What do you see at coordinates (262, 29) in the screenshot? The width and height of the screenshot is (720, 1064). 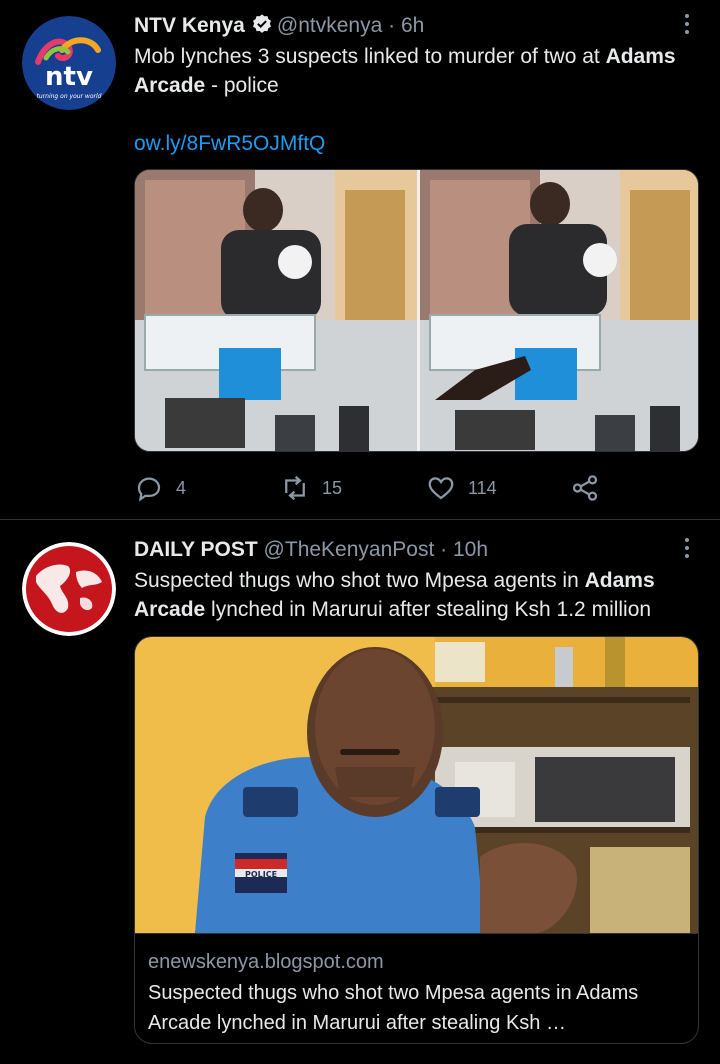 I see `verified-badge-icon` at bounding box center [262, 29].